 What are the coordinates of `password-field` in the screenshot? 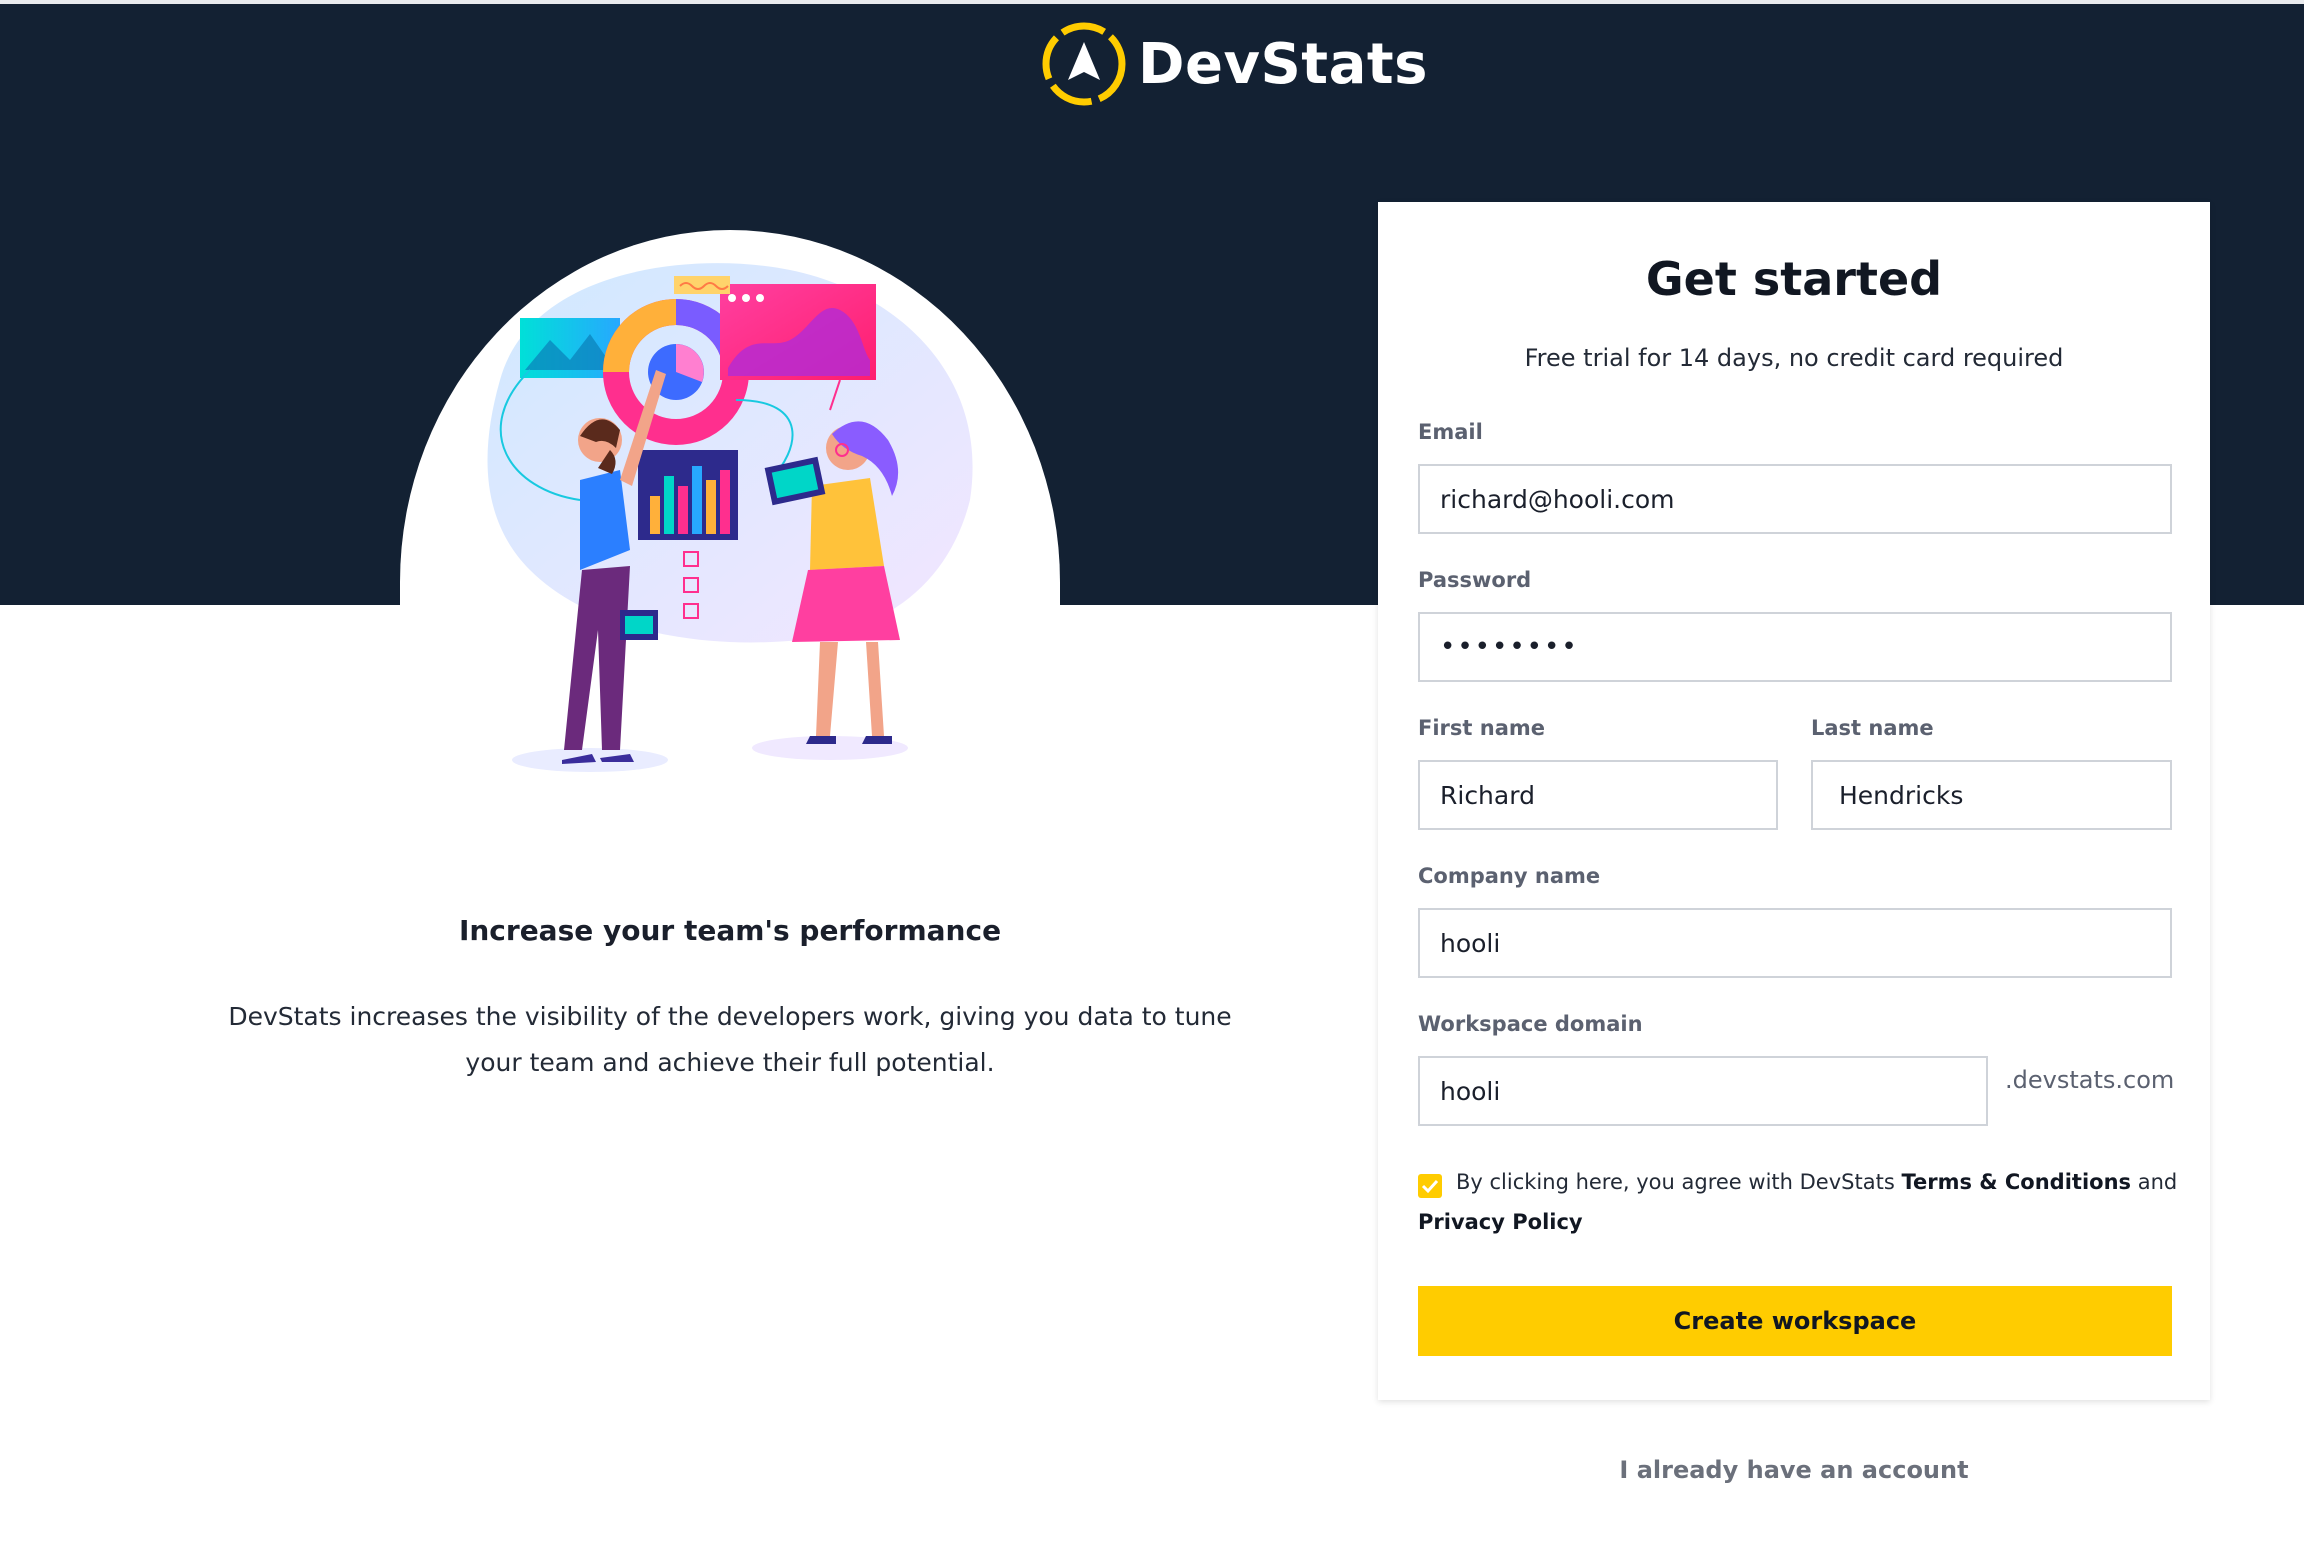 It's located at (1795, 647).